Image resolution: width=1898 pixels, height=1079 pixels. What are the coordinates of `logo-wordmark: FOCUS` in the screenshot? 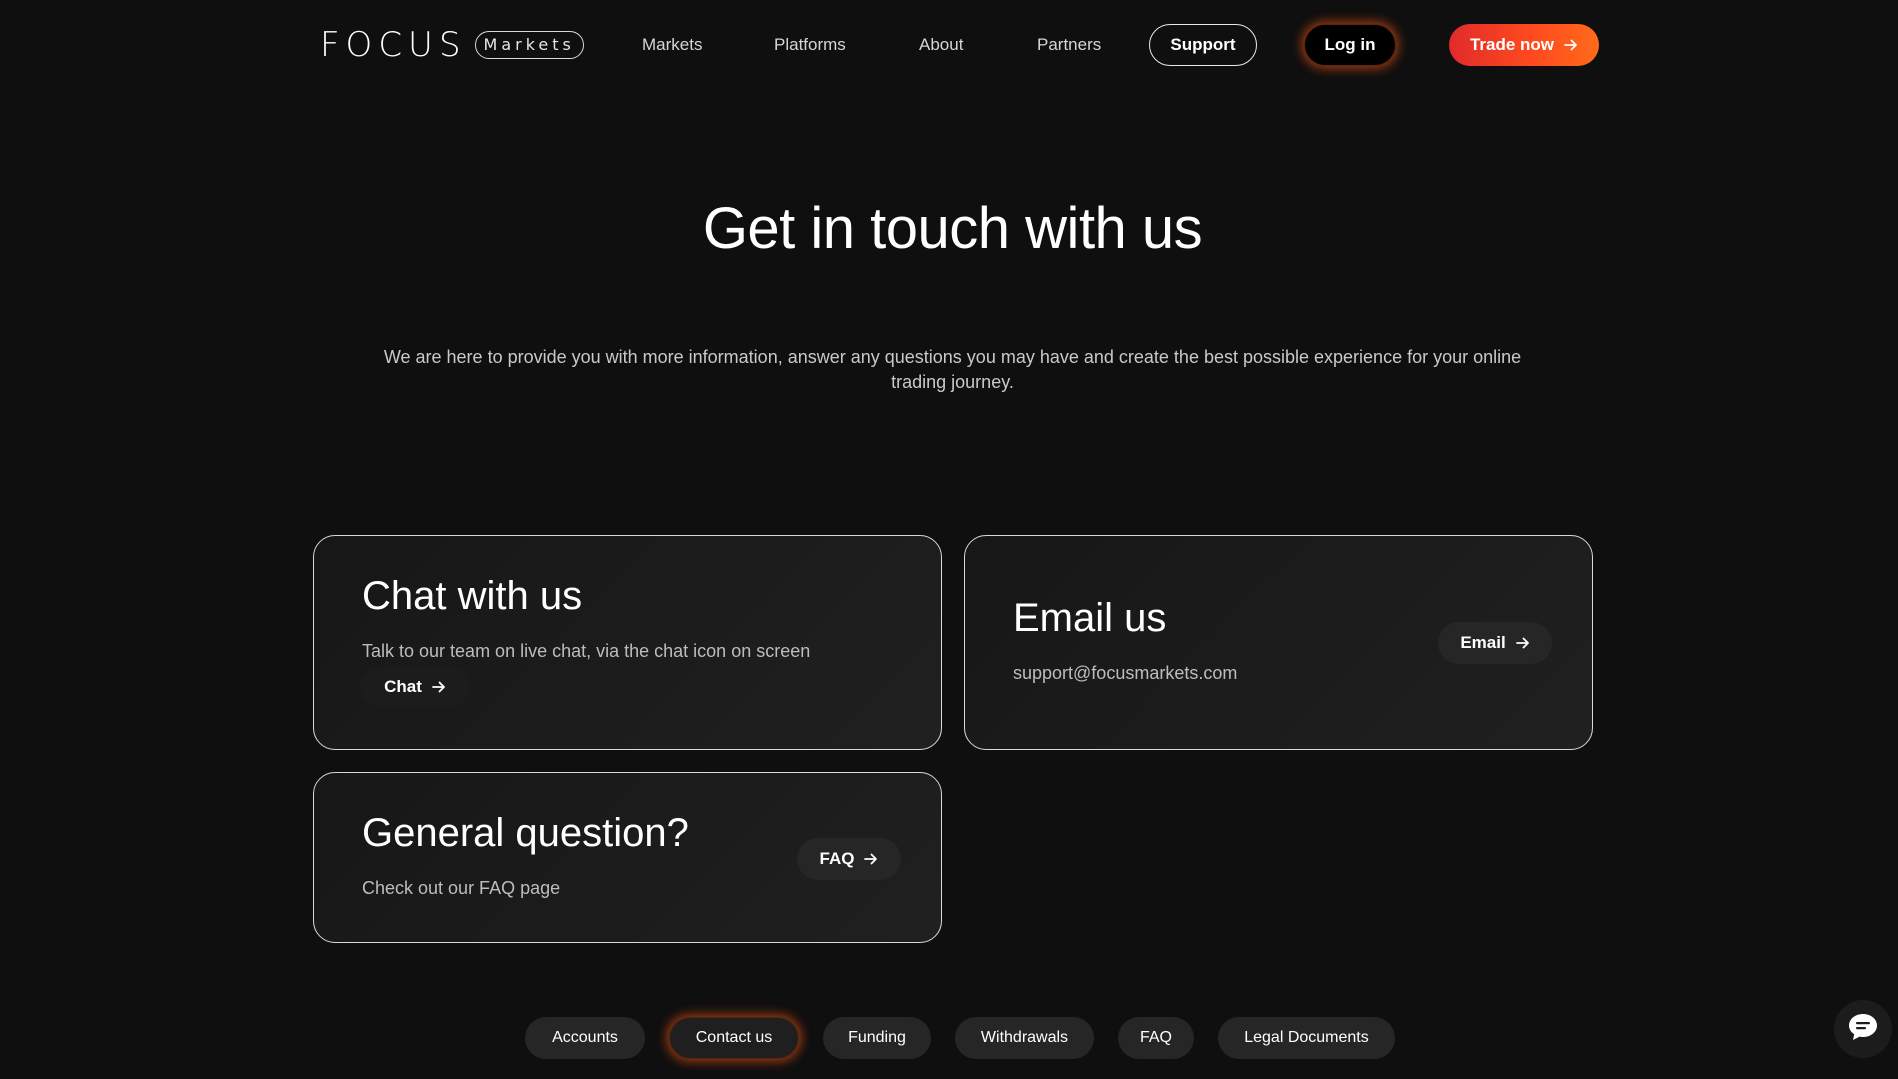 It's located at (393, 45).